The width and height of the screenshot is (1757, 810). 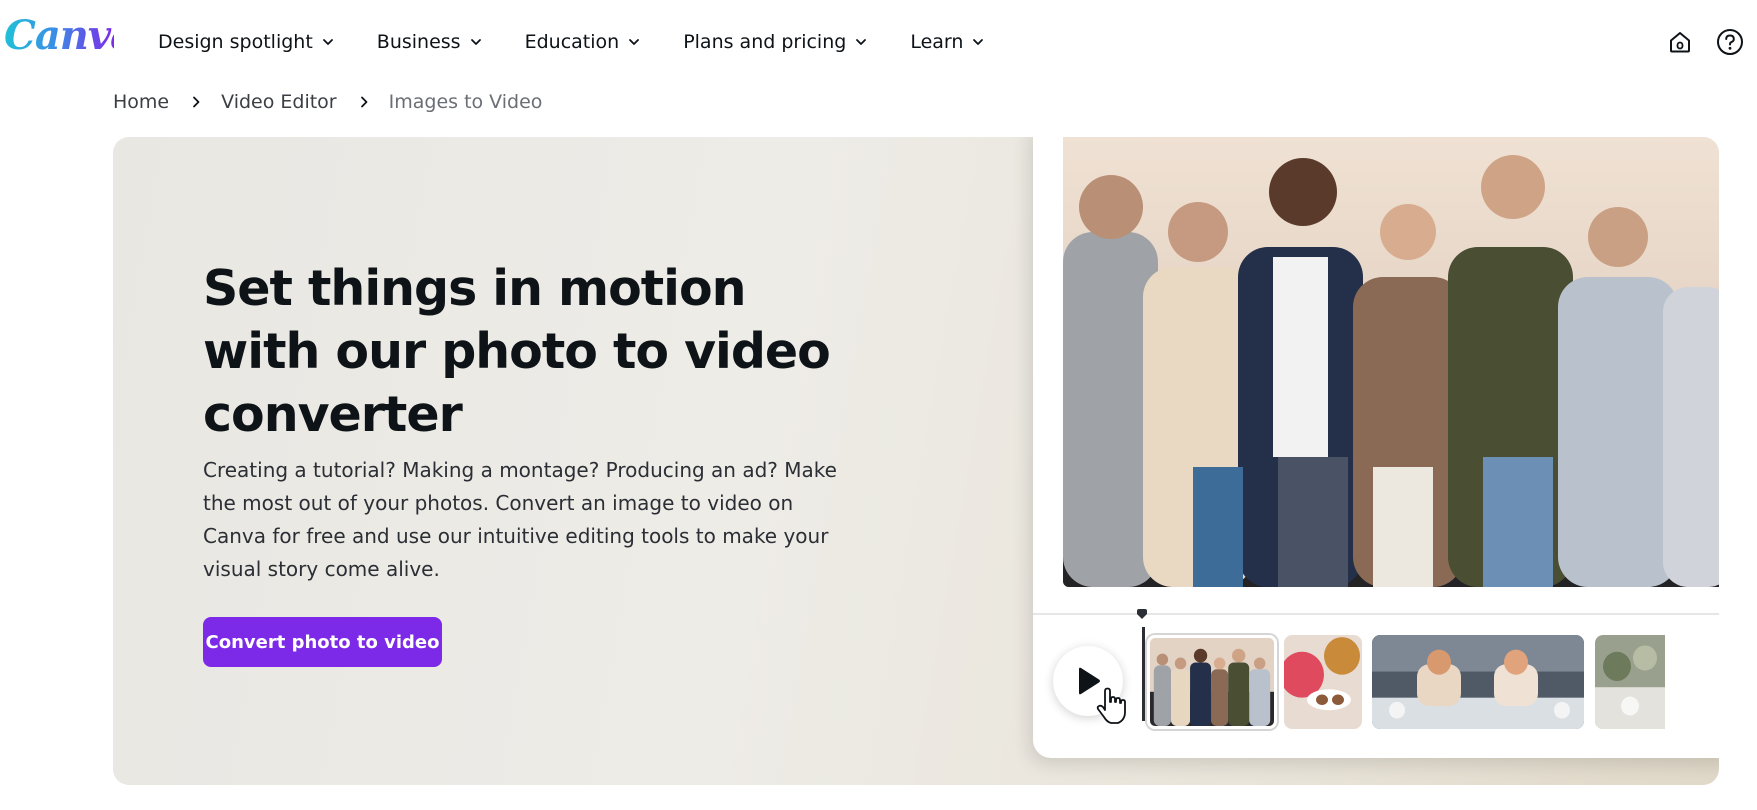 I want to click on pointer-hand-icon, so click(x=1111, y=705).